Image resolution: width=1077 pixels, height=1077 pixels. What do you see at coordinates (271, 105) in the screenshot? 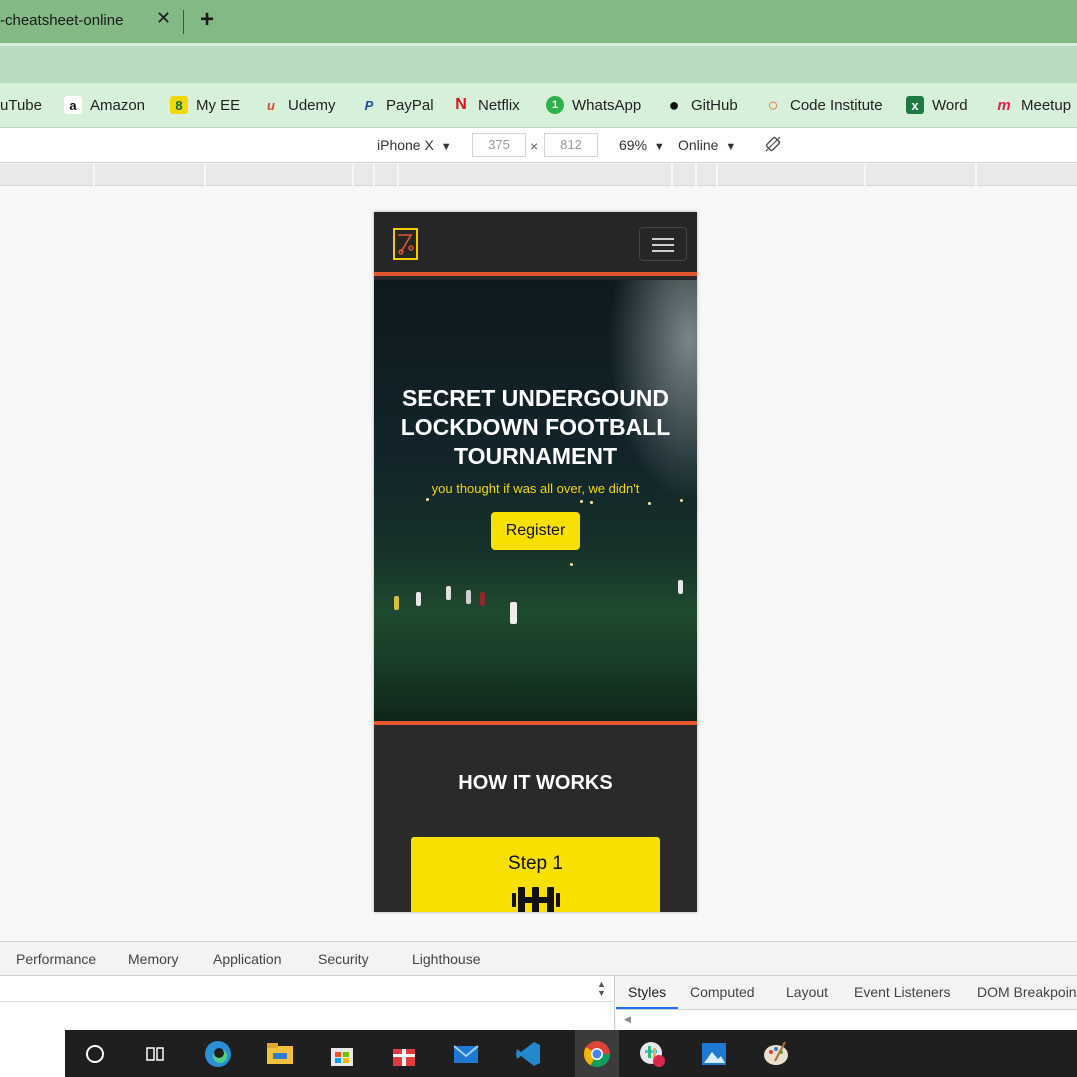
I see `udemy-icon: u` at bounding box center [271, 105].